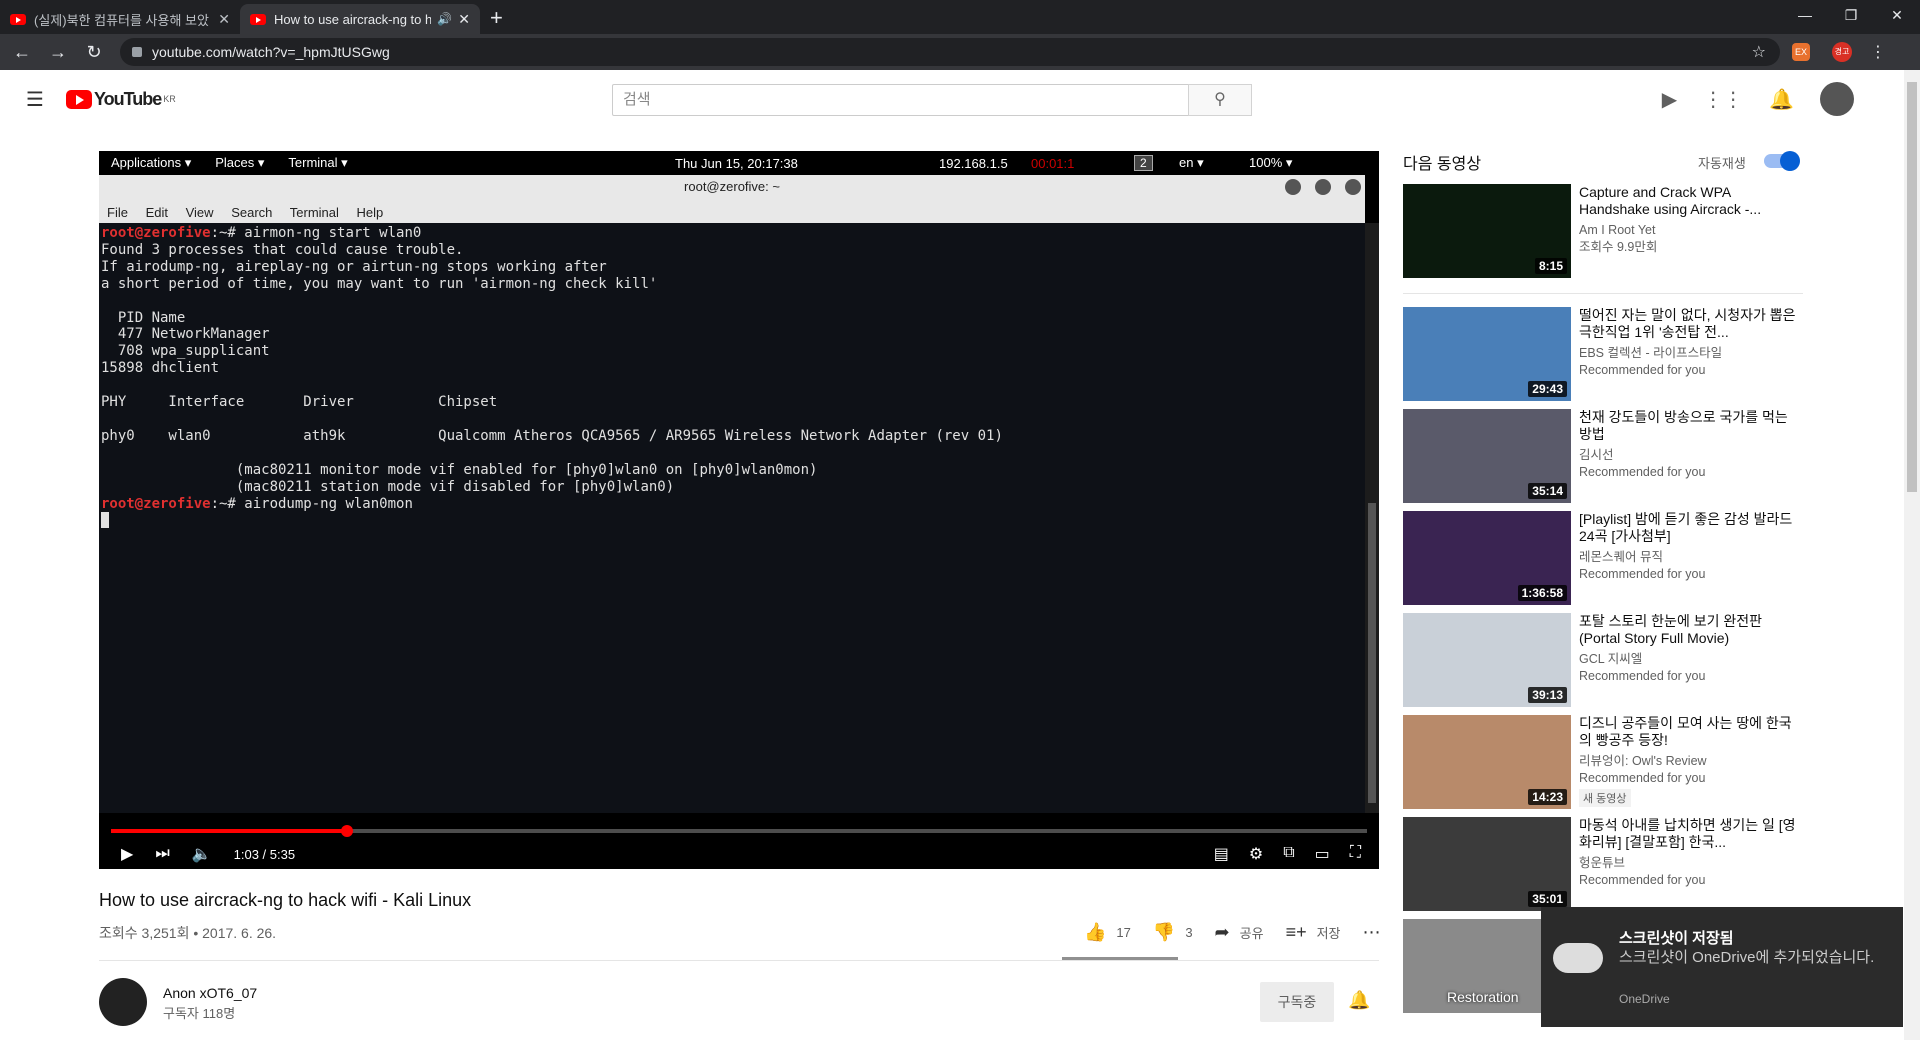  I want to click on share-icon: ➦, so click(1222, 932).